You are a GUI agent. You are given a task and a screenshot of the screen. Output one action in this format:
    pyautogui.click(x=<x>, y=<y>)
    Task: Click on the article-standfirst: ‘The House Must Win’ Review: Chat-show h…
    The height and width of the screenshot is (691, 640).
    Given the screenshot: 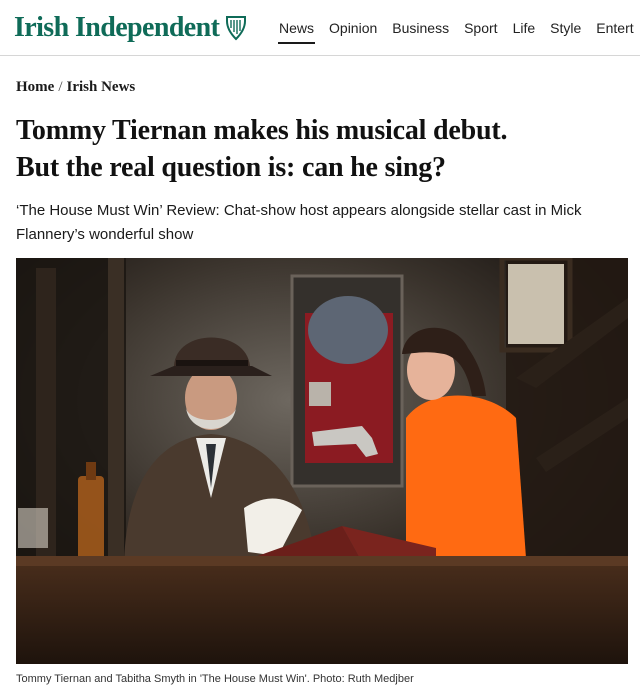 What is the action you would take?
    pyautogui.click(x=299, y=222)
    